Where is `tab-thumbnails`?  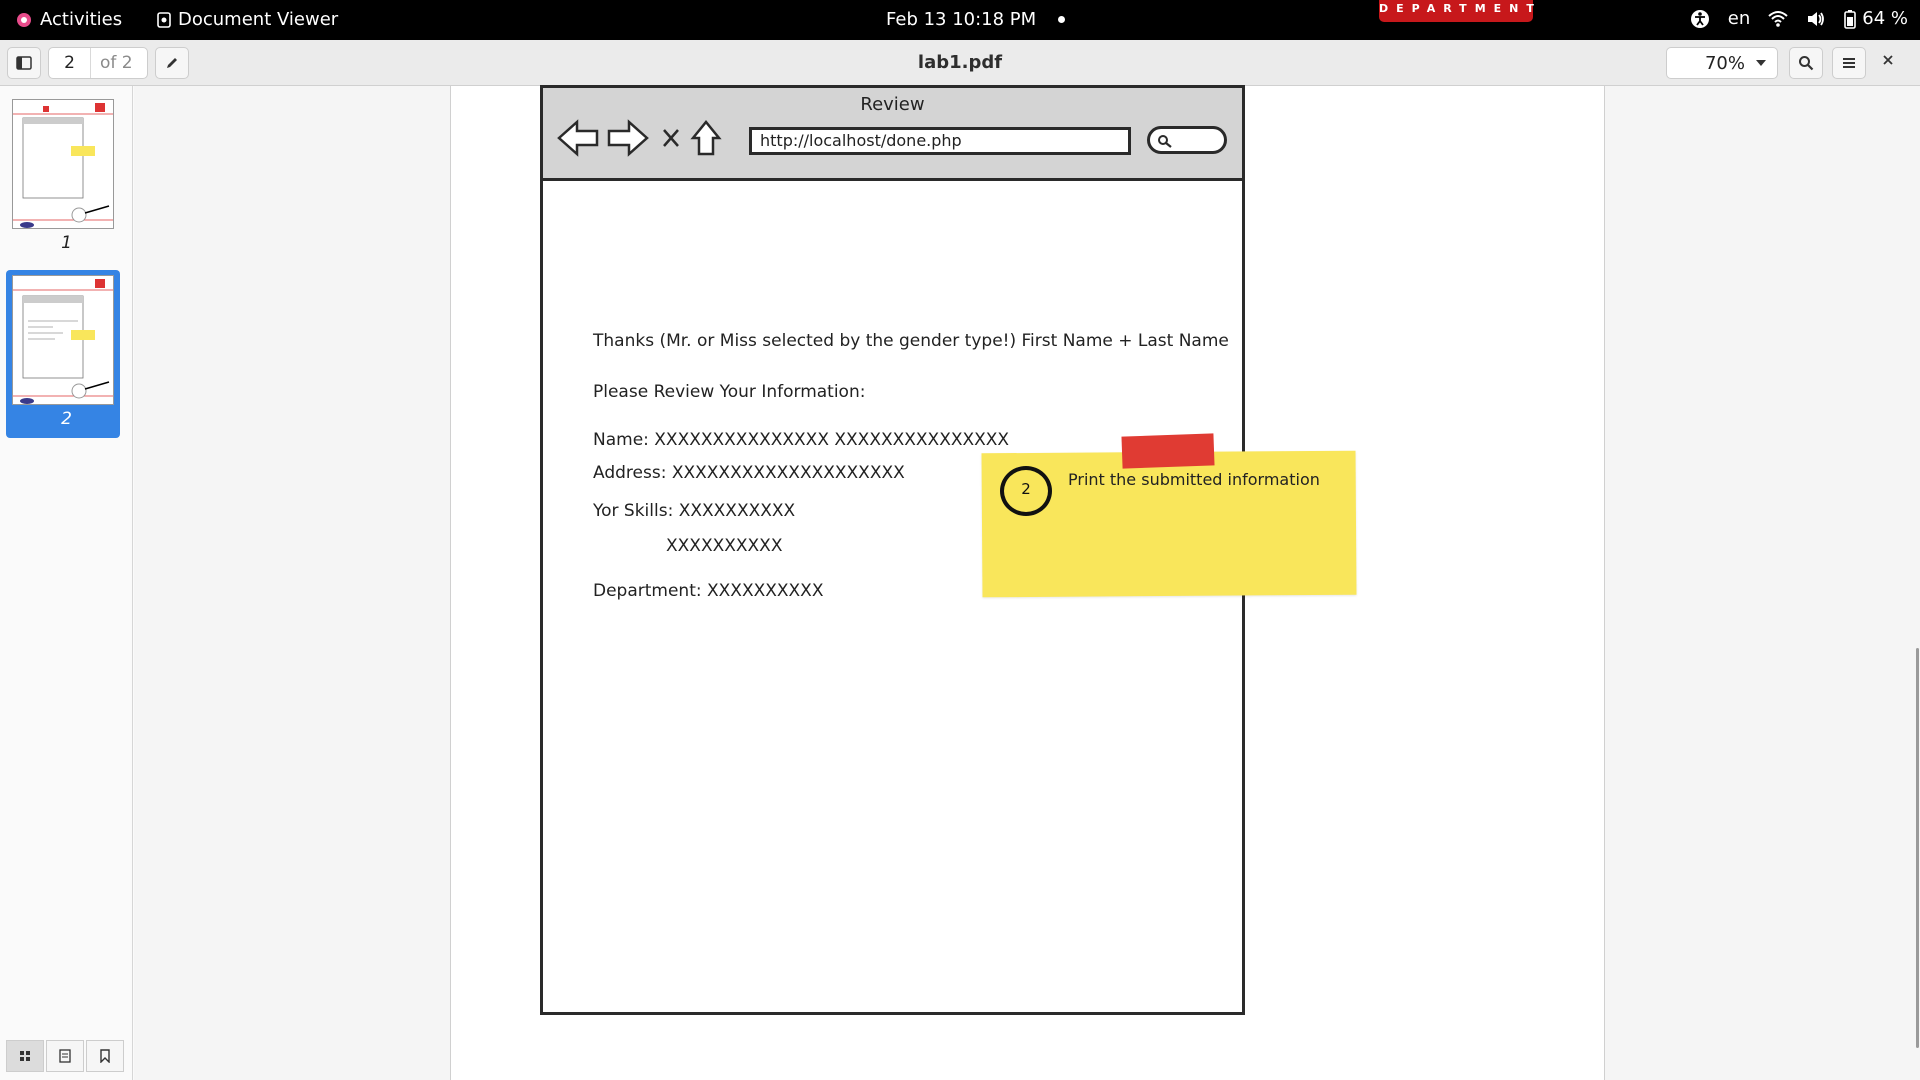
tab-thumbnails is located at coordinates (25, 1056).